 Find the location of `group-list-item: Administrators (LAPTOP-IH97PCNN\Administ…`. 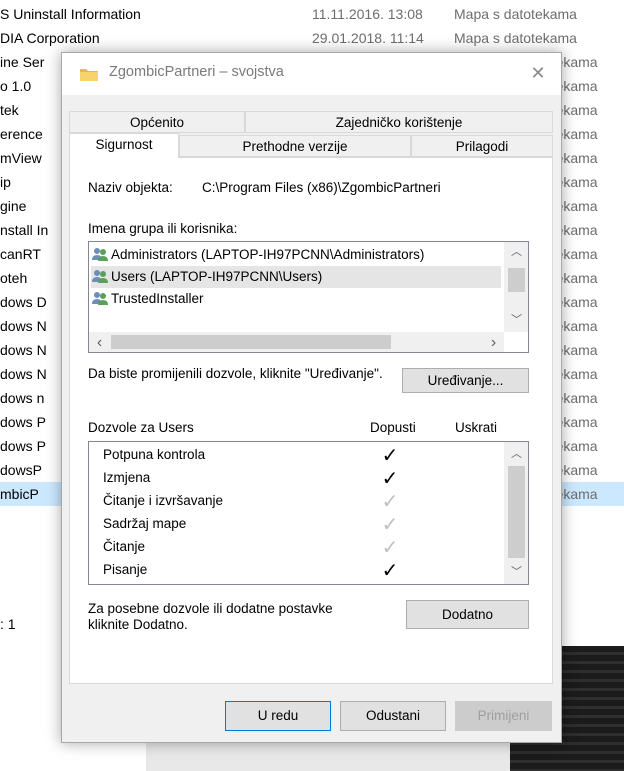

group-list-item: Administrators (LAPTOP-IH97PCNN\Administ… is located at coordinates (296, 255).